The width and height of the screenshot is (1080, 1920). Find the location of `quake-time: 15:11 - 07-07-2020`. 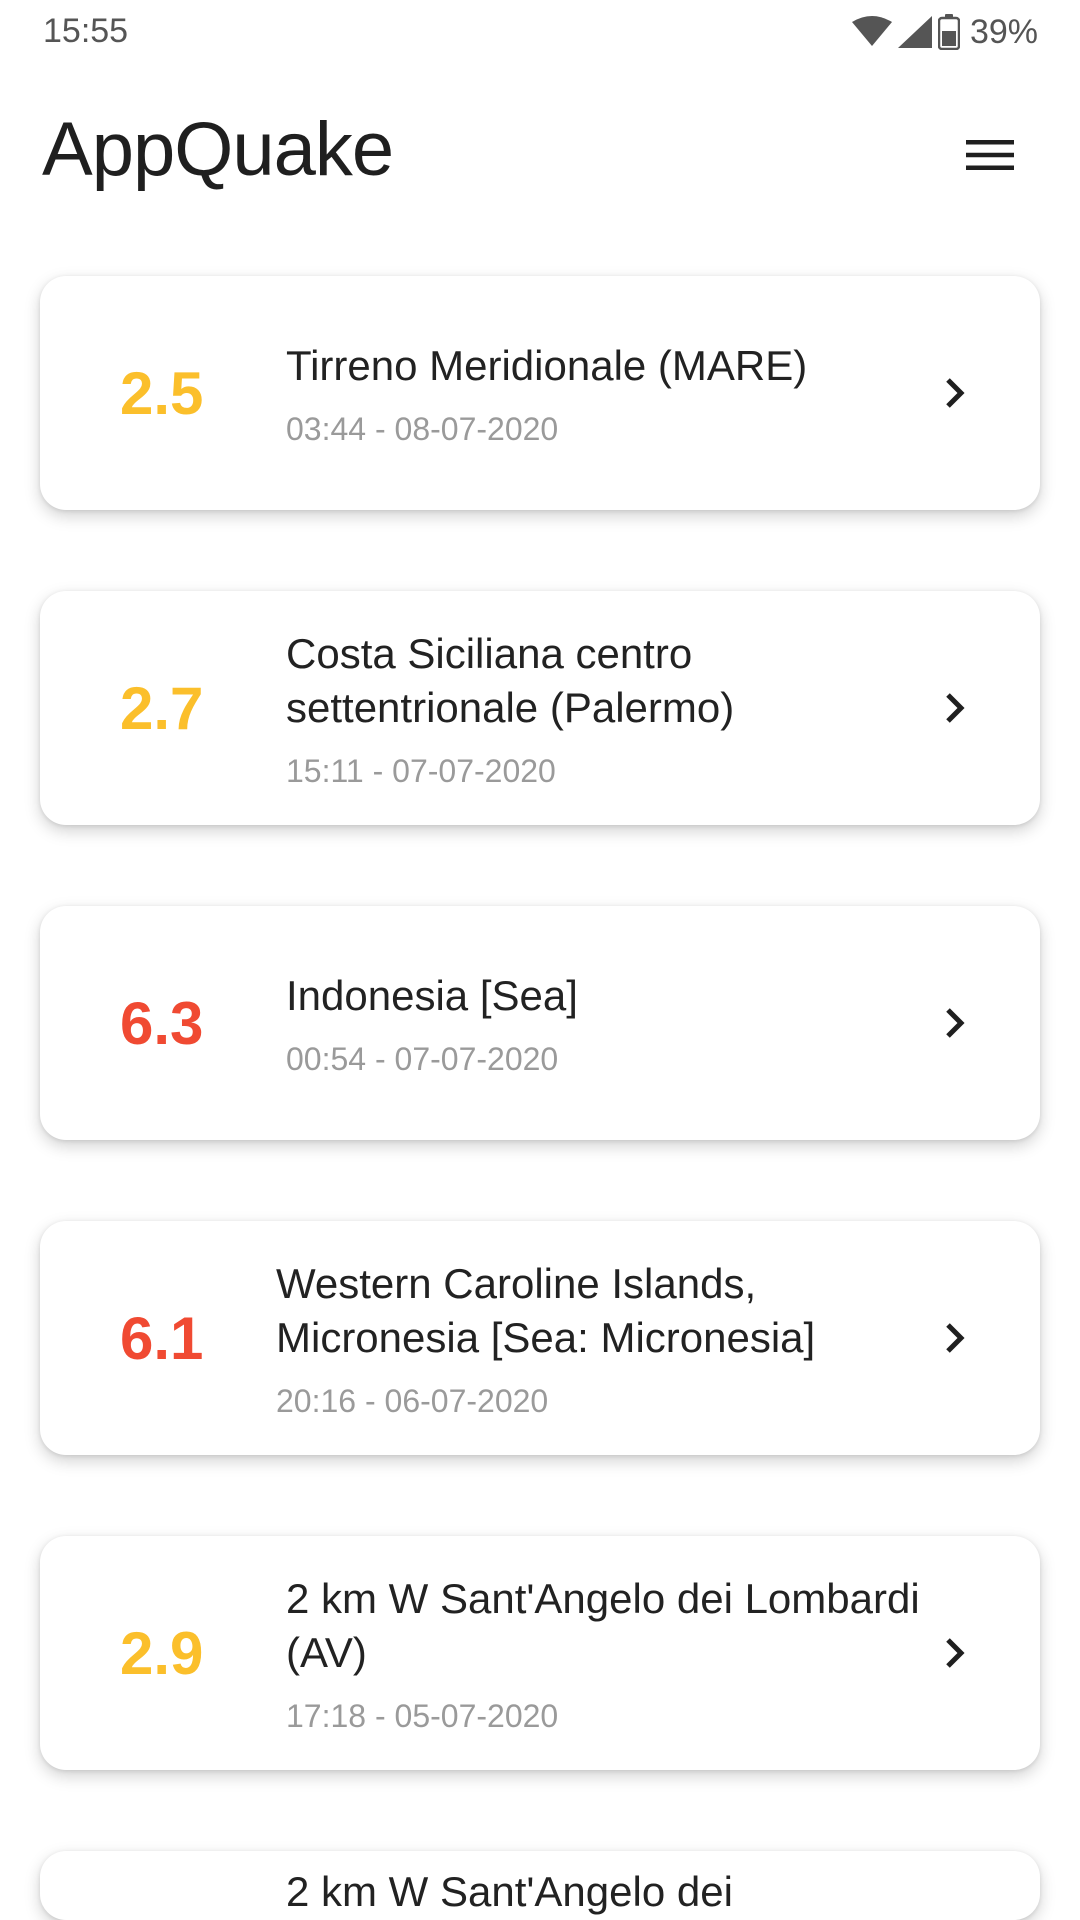

quake-time: 15:11 - 07-07-2020 is located at coordinates (421, 770).